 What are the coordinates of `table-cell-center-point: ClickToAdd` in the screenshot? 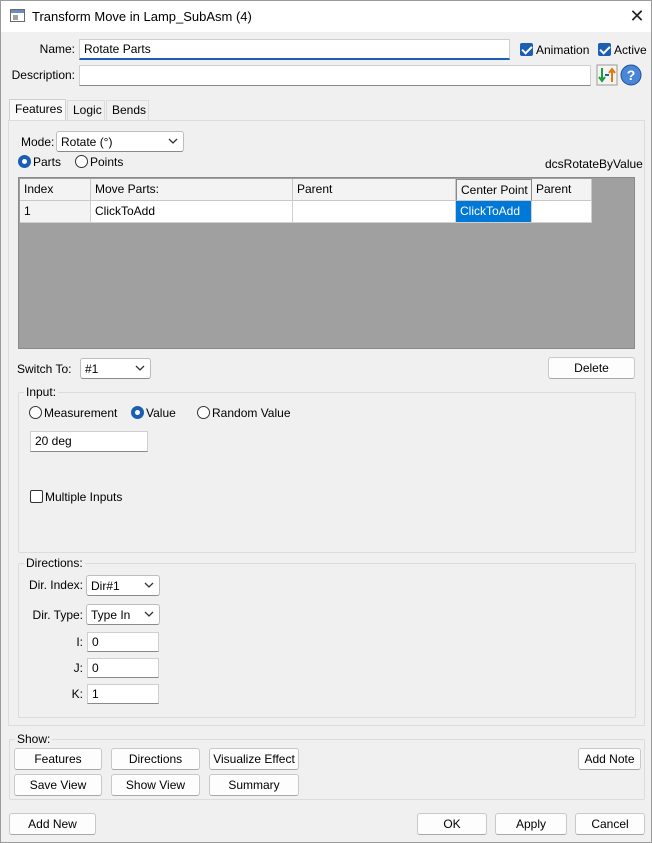 It's located at (494, 212).